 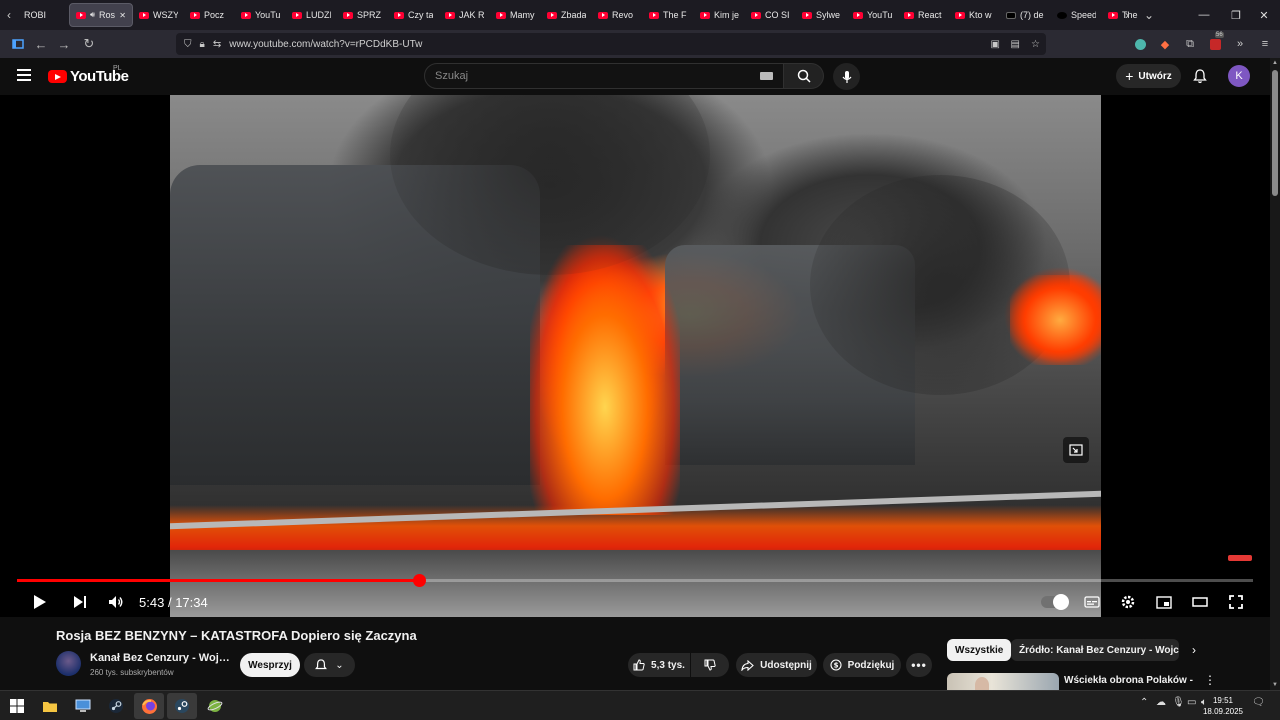 What do you see at coordinates (158, 15) in the screenshot?
I see `browser-tab: WSZY` at bounding box center [158, 15].